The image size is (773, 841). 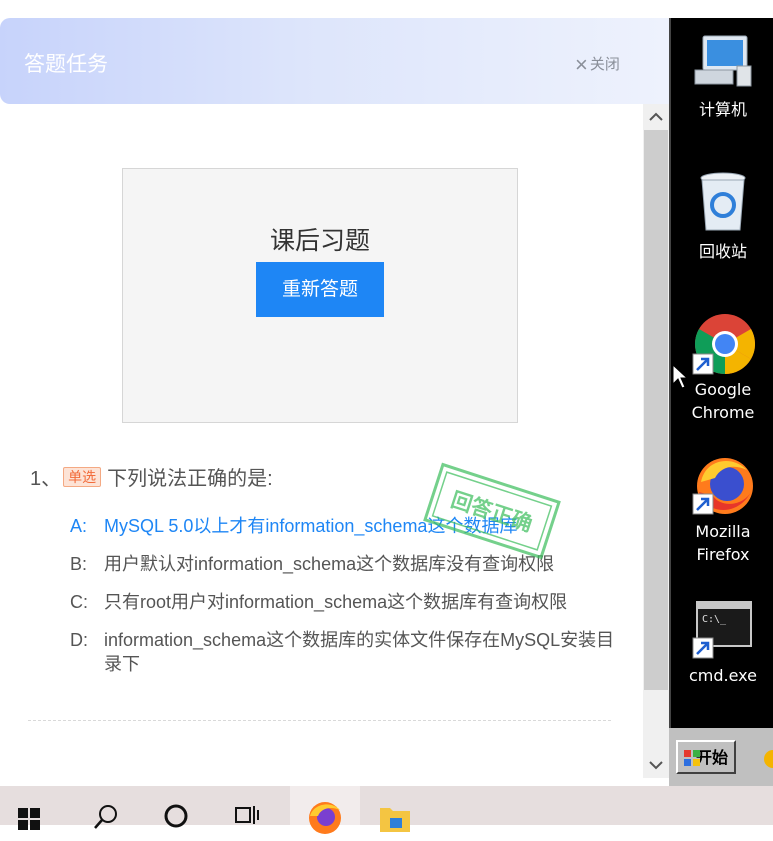 What do you see at coordinates (334, 61) in the screenshot?
I see `dialog-header: 答题任务 × 关闭` at bounding box center [334, 61].